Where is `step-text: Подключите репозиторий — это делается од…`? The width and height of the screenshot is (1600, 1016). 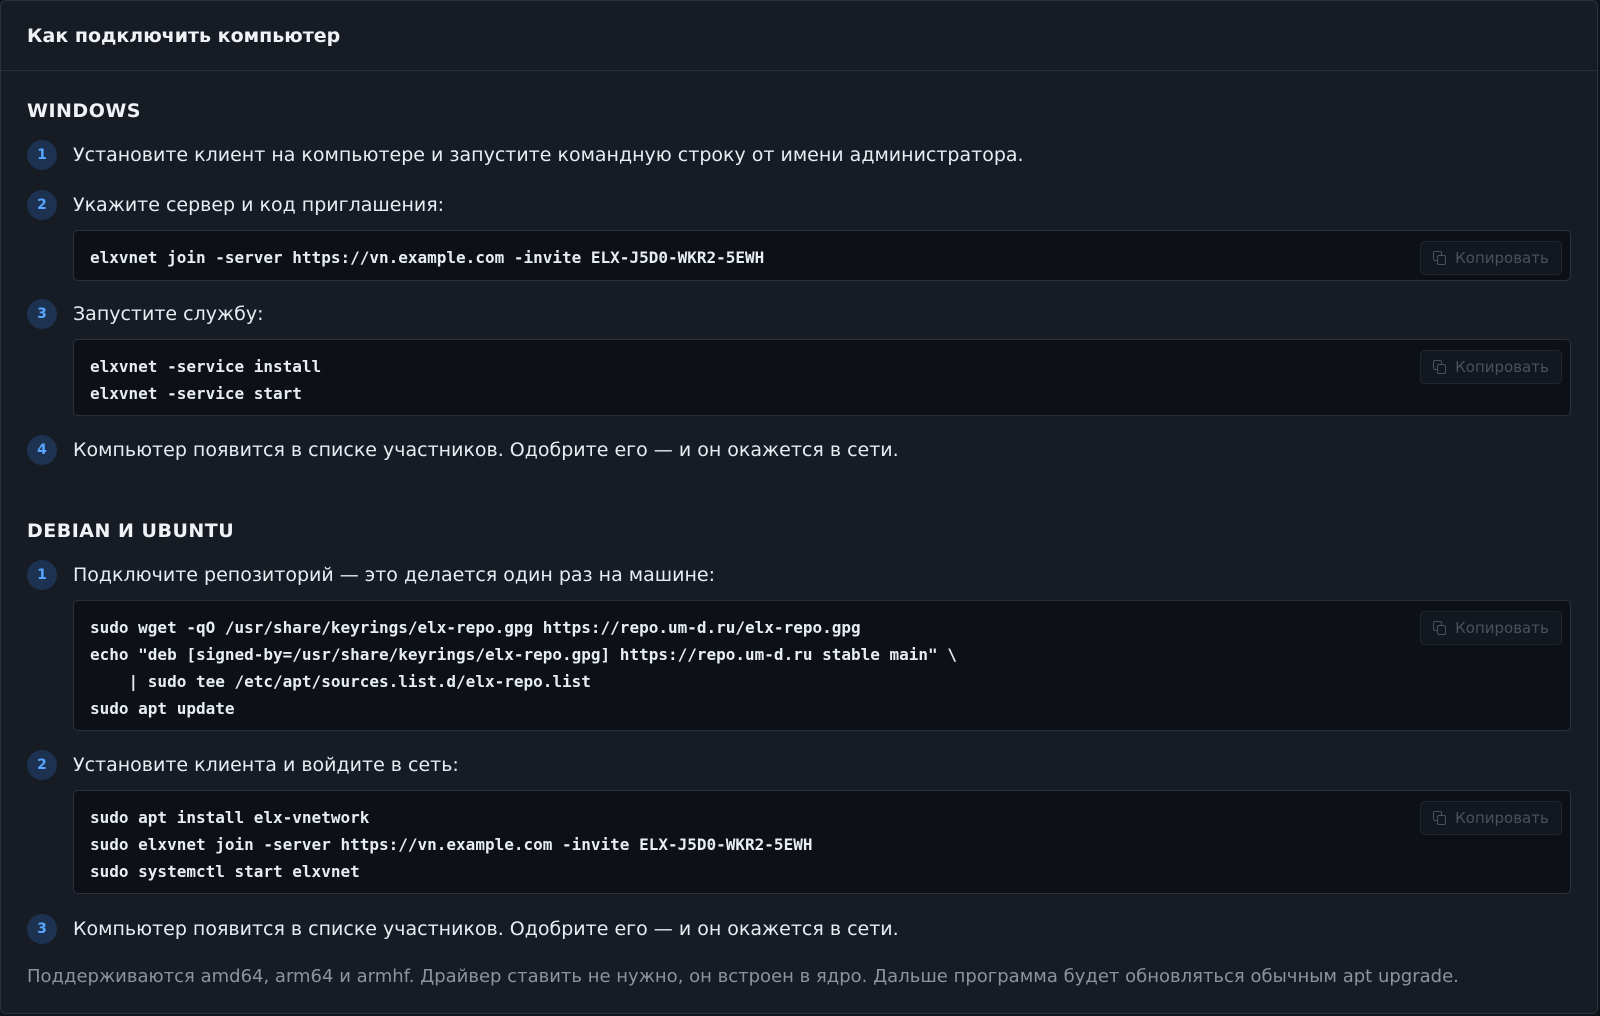
step-text: Подключите репозиторий — это делается од… is located at coordinates (394, 575).